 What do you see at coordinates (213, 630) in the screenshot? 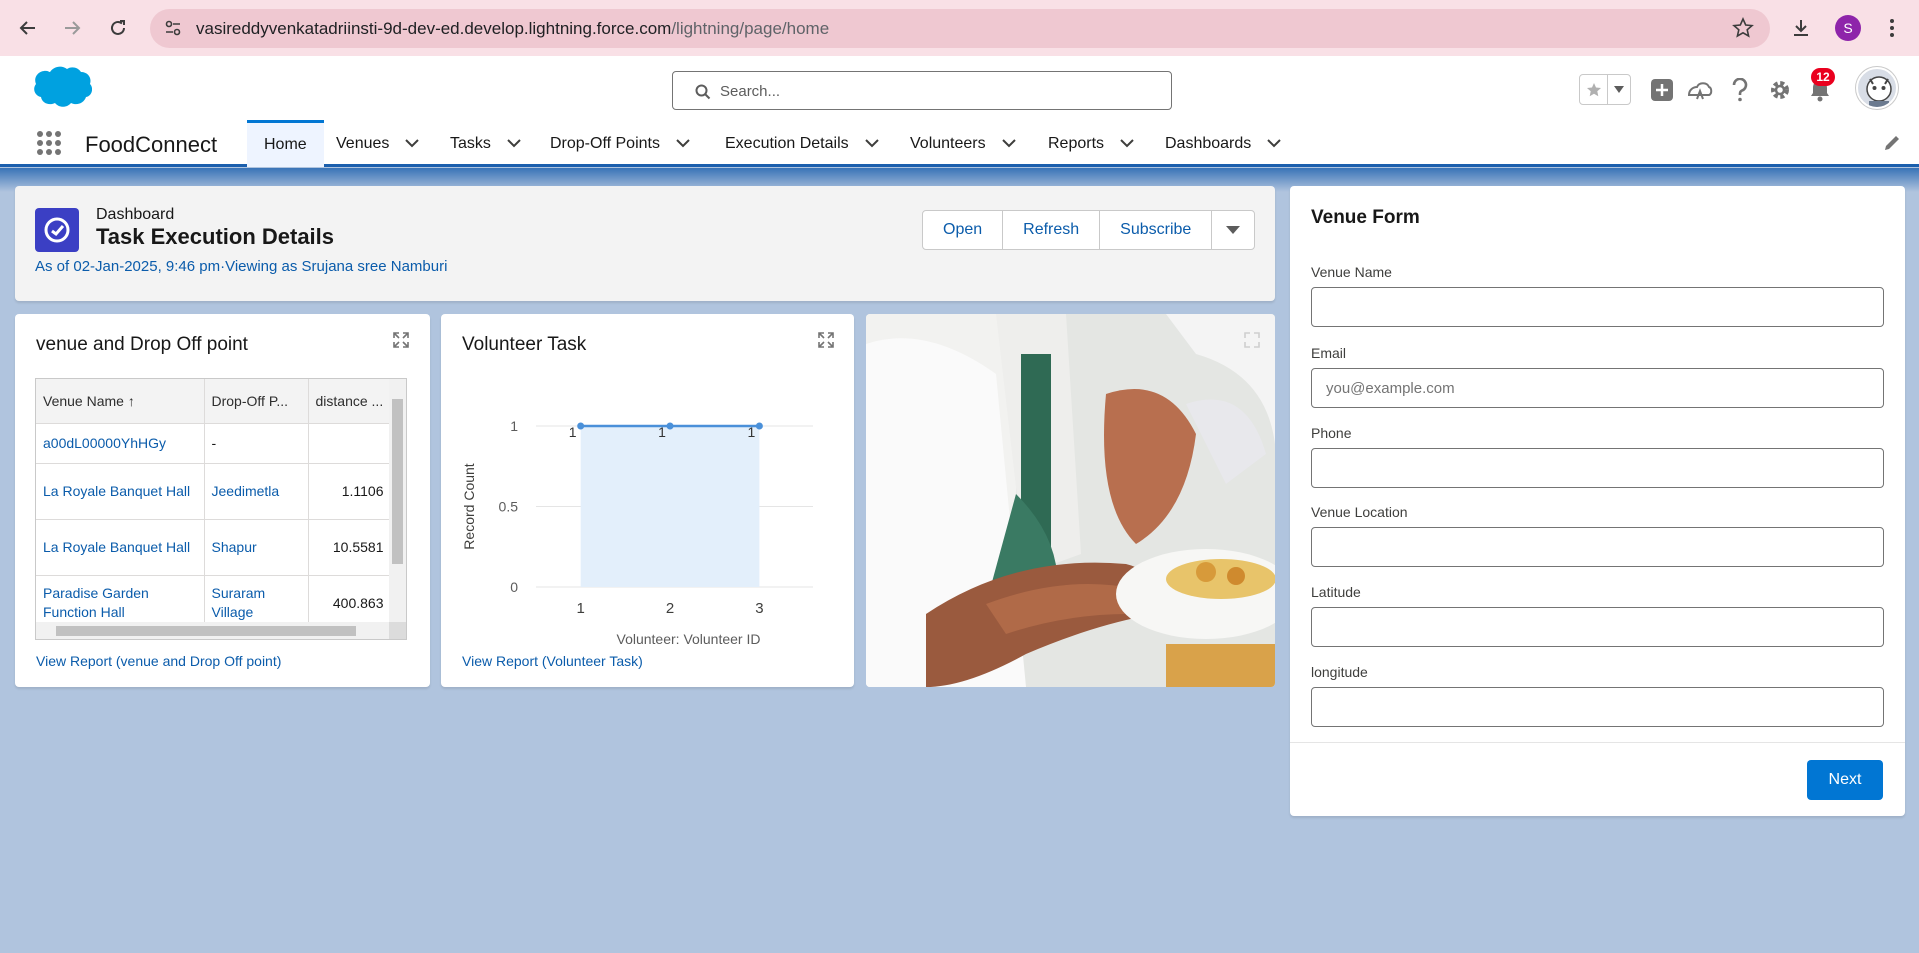
I see `horizontal-scrollbar` at bounding box center [213, 630].